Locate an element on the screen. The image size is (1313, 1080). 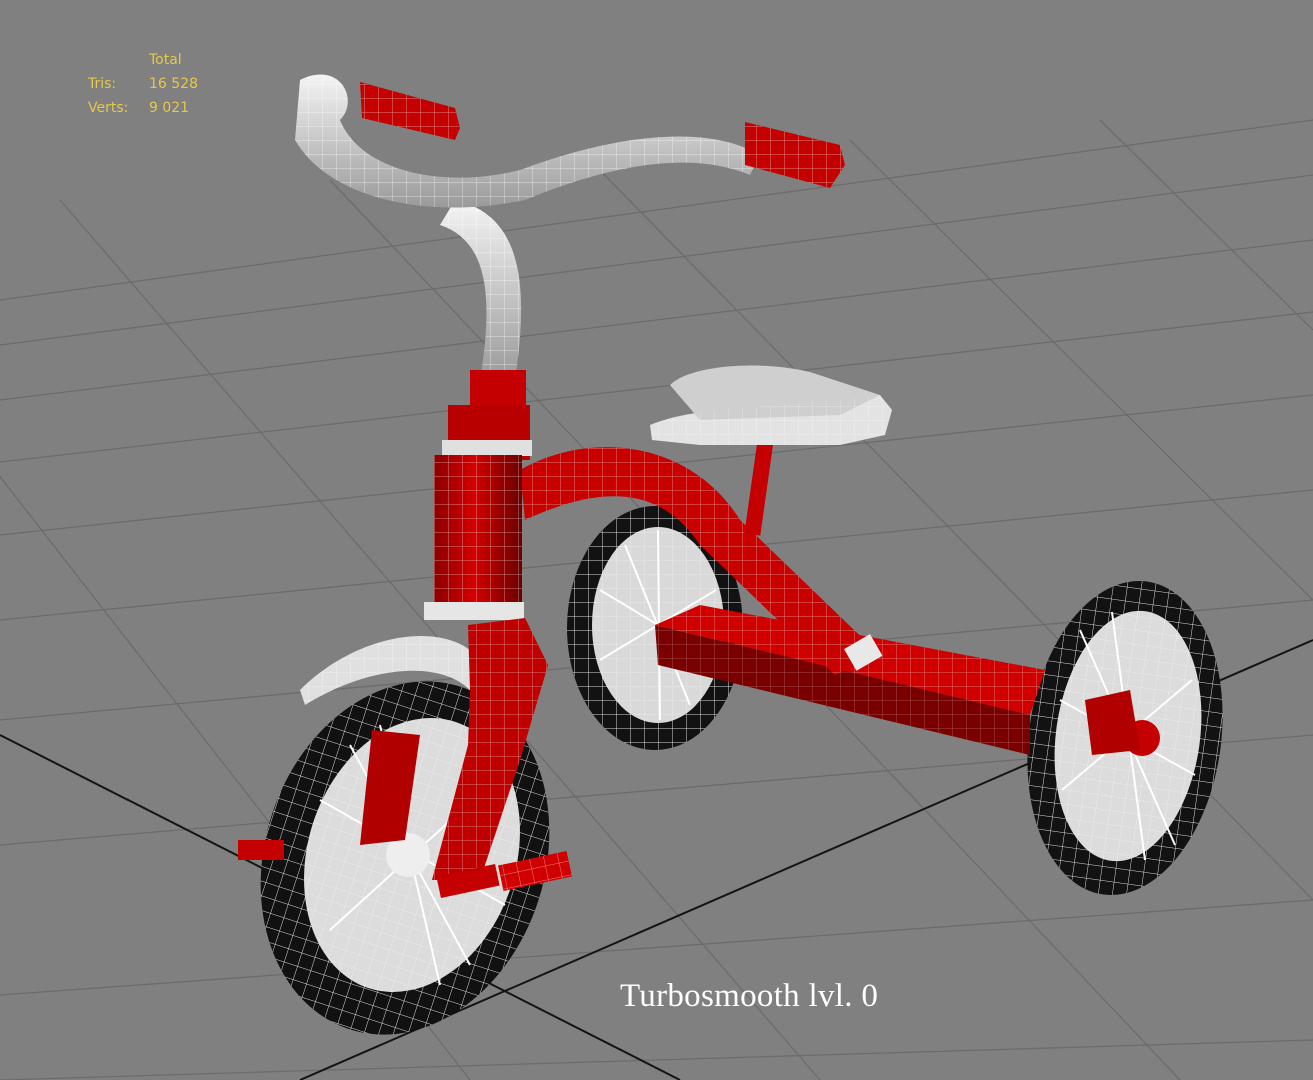
handlebar-stem is located at coordinates (481, 290).